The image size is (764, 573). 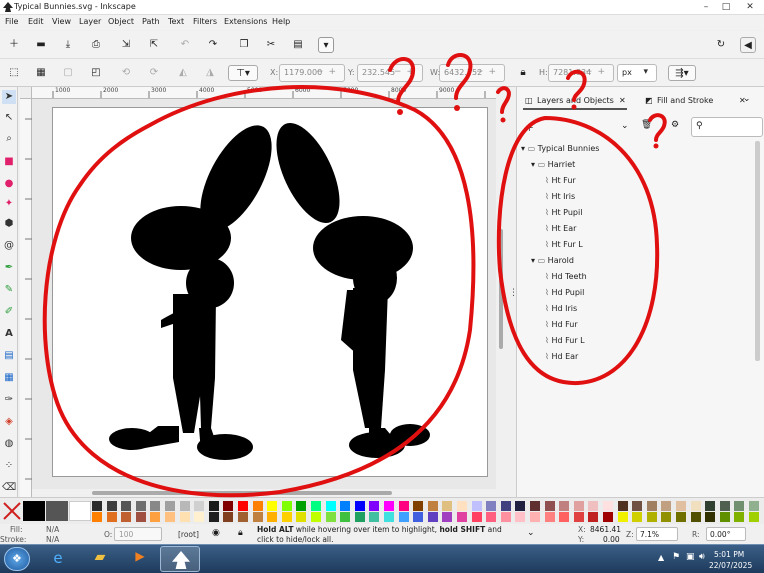 I want to click on more-commands-dropdown-icon: ▾, so click(x=326, y=45).